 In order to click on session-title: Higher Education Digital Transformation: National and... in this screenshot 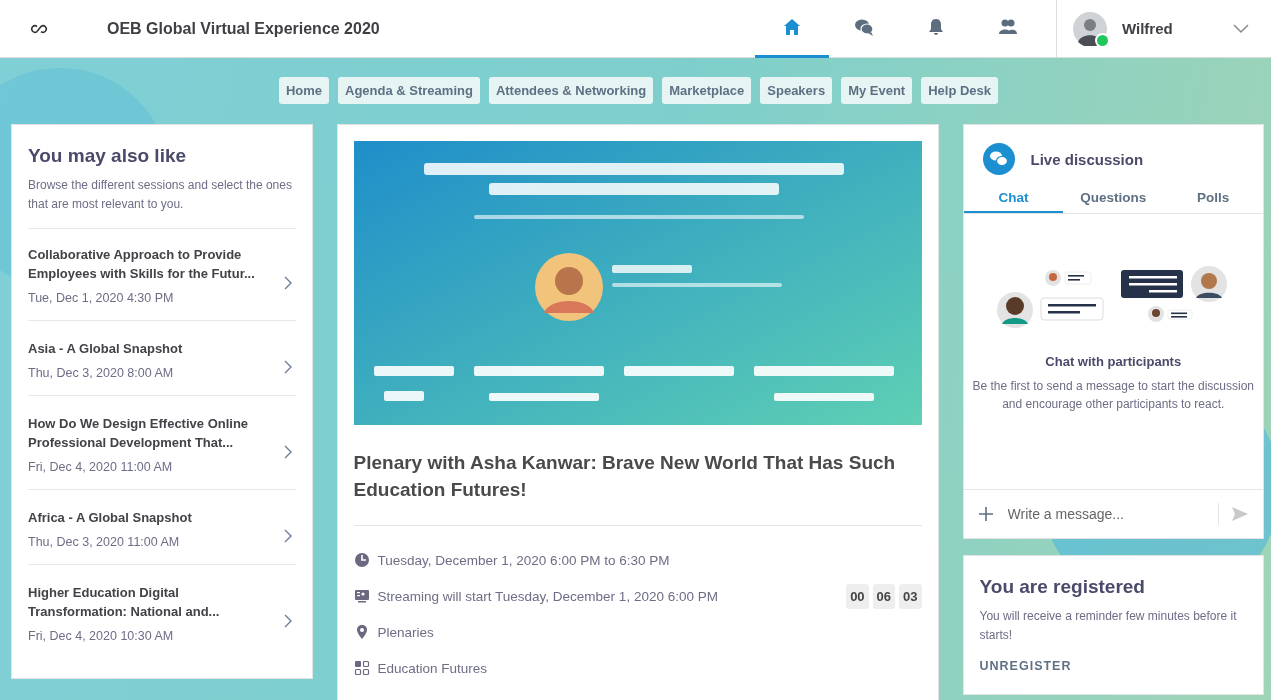, I will do `click(124, 602)`.